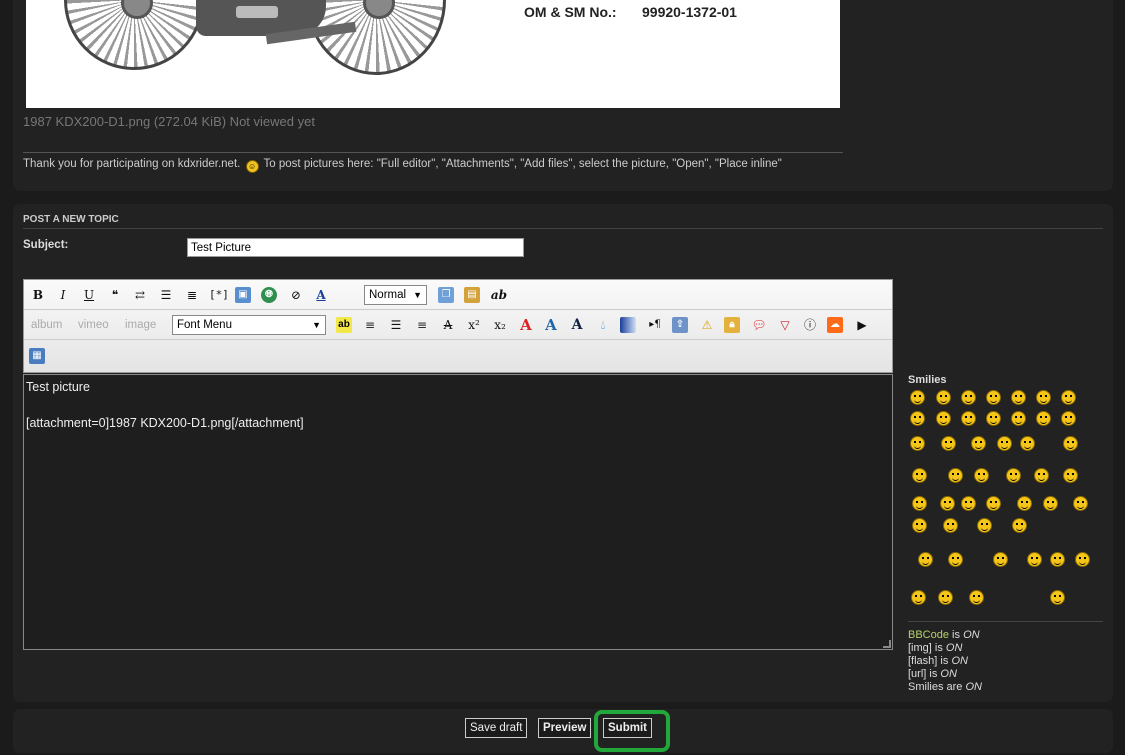  Describe the element at coordinates (577, 325) in the screenshot. I see `text-glow-icon: A` at that location.